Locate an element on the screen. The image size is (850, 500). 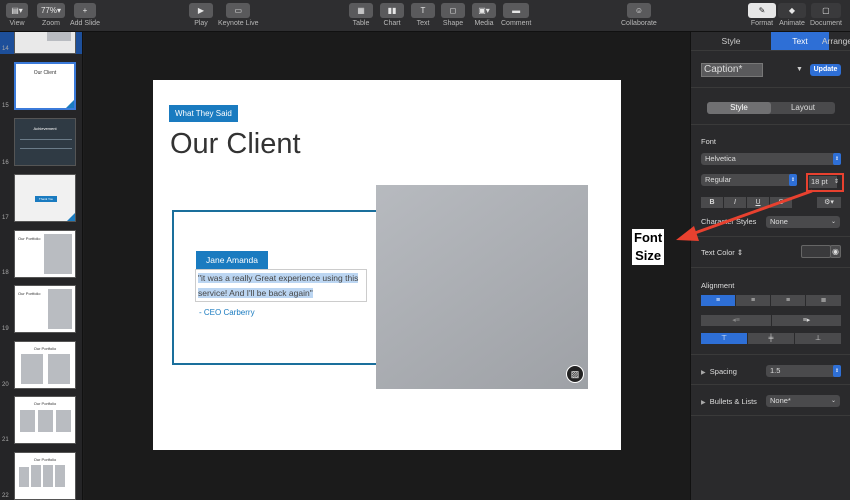
callout-line-1: Font is located at coordinates (648, 237).